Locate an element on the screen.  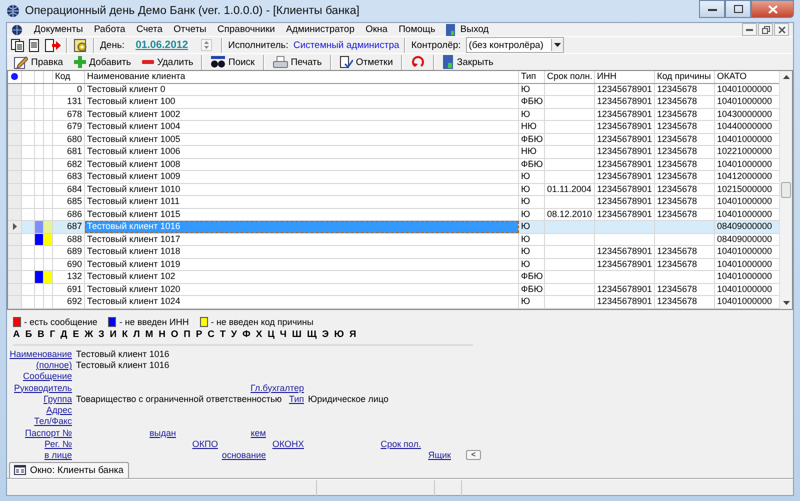
column-header: Тип is located at coordinates (532, 76).